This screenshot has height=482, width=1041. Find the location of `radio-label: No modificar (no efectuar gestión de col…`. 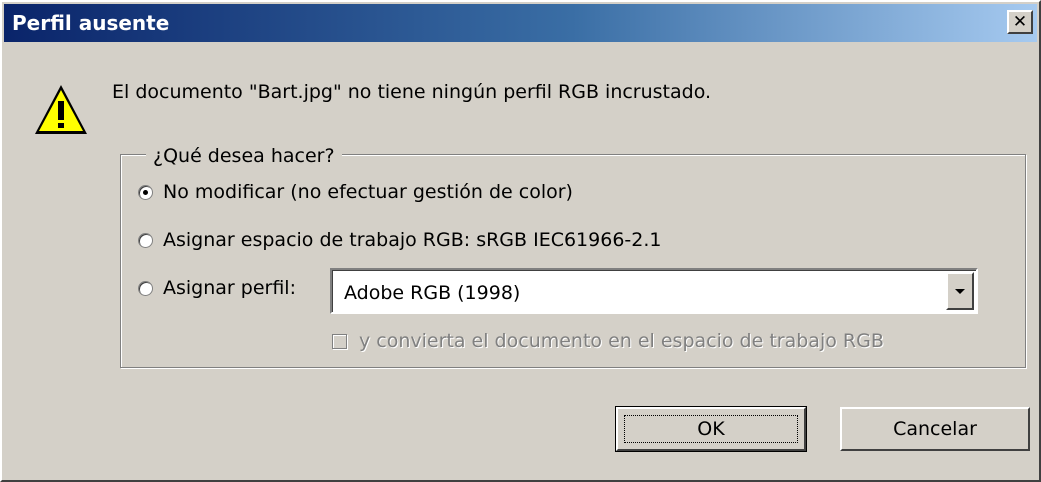

radio-label: No modificar (no efectuar gestión de col… is located at coordinates (368, 192).